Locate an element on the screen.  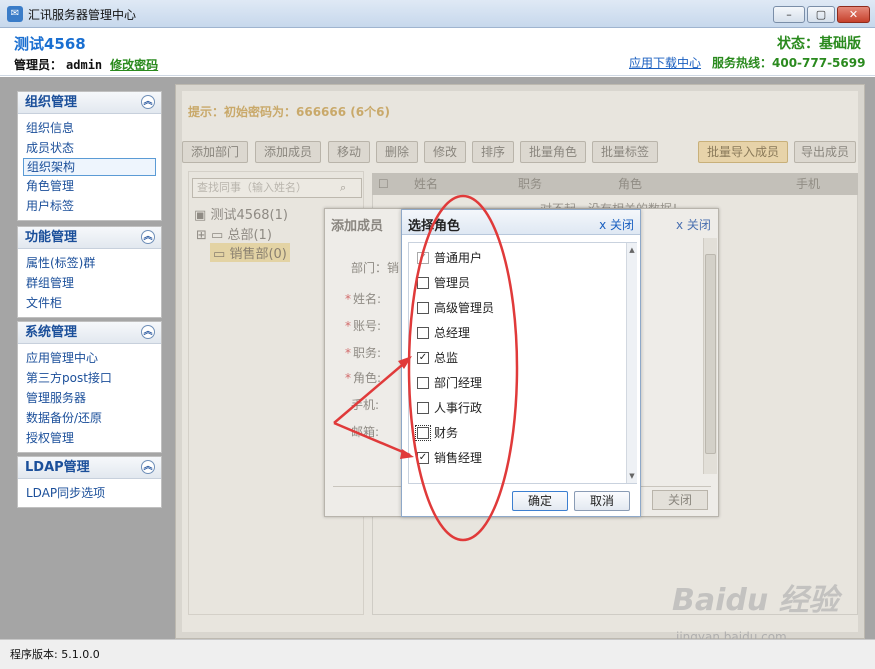
account-name: 测试4568 is located at coordinates (50, 44).